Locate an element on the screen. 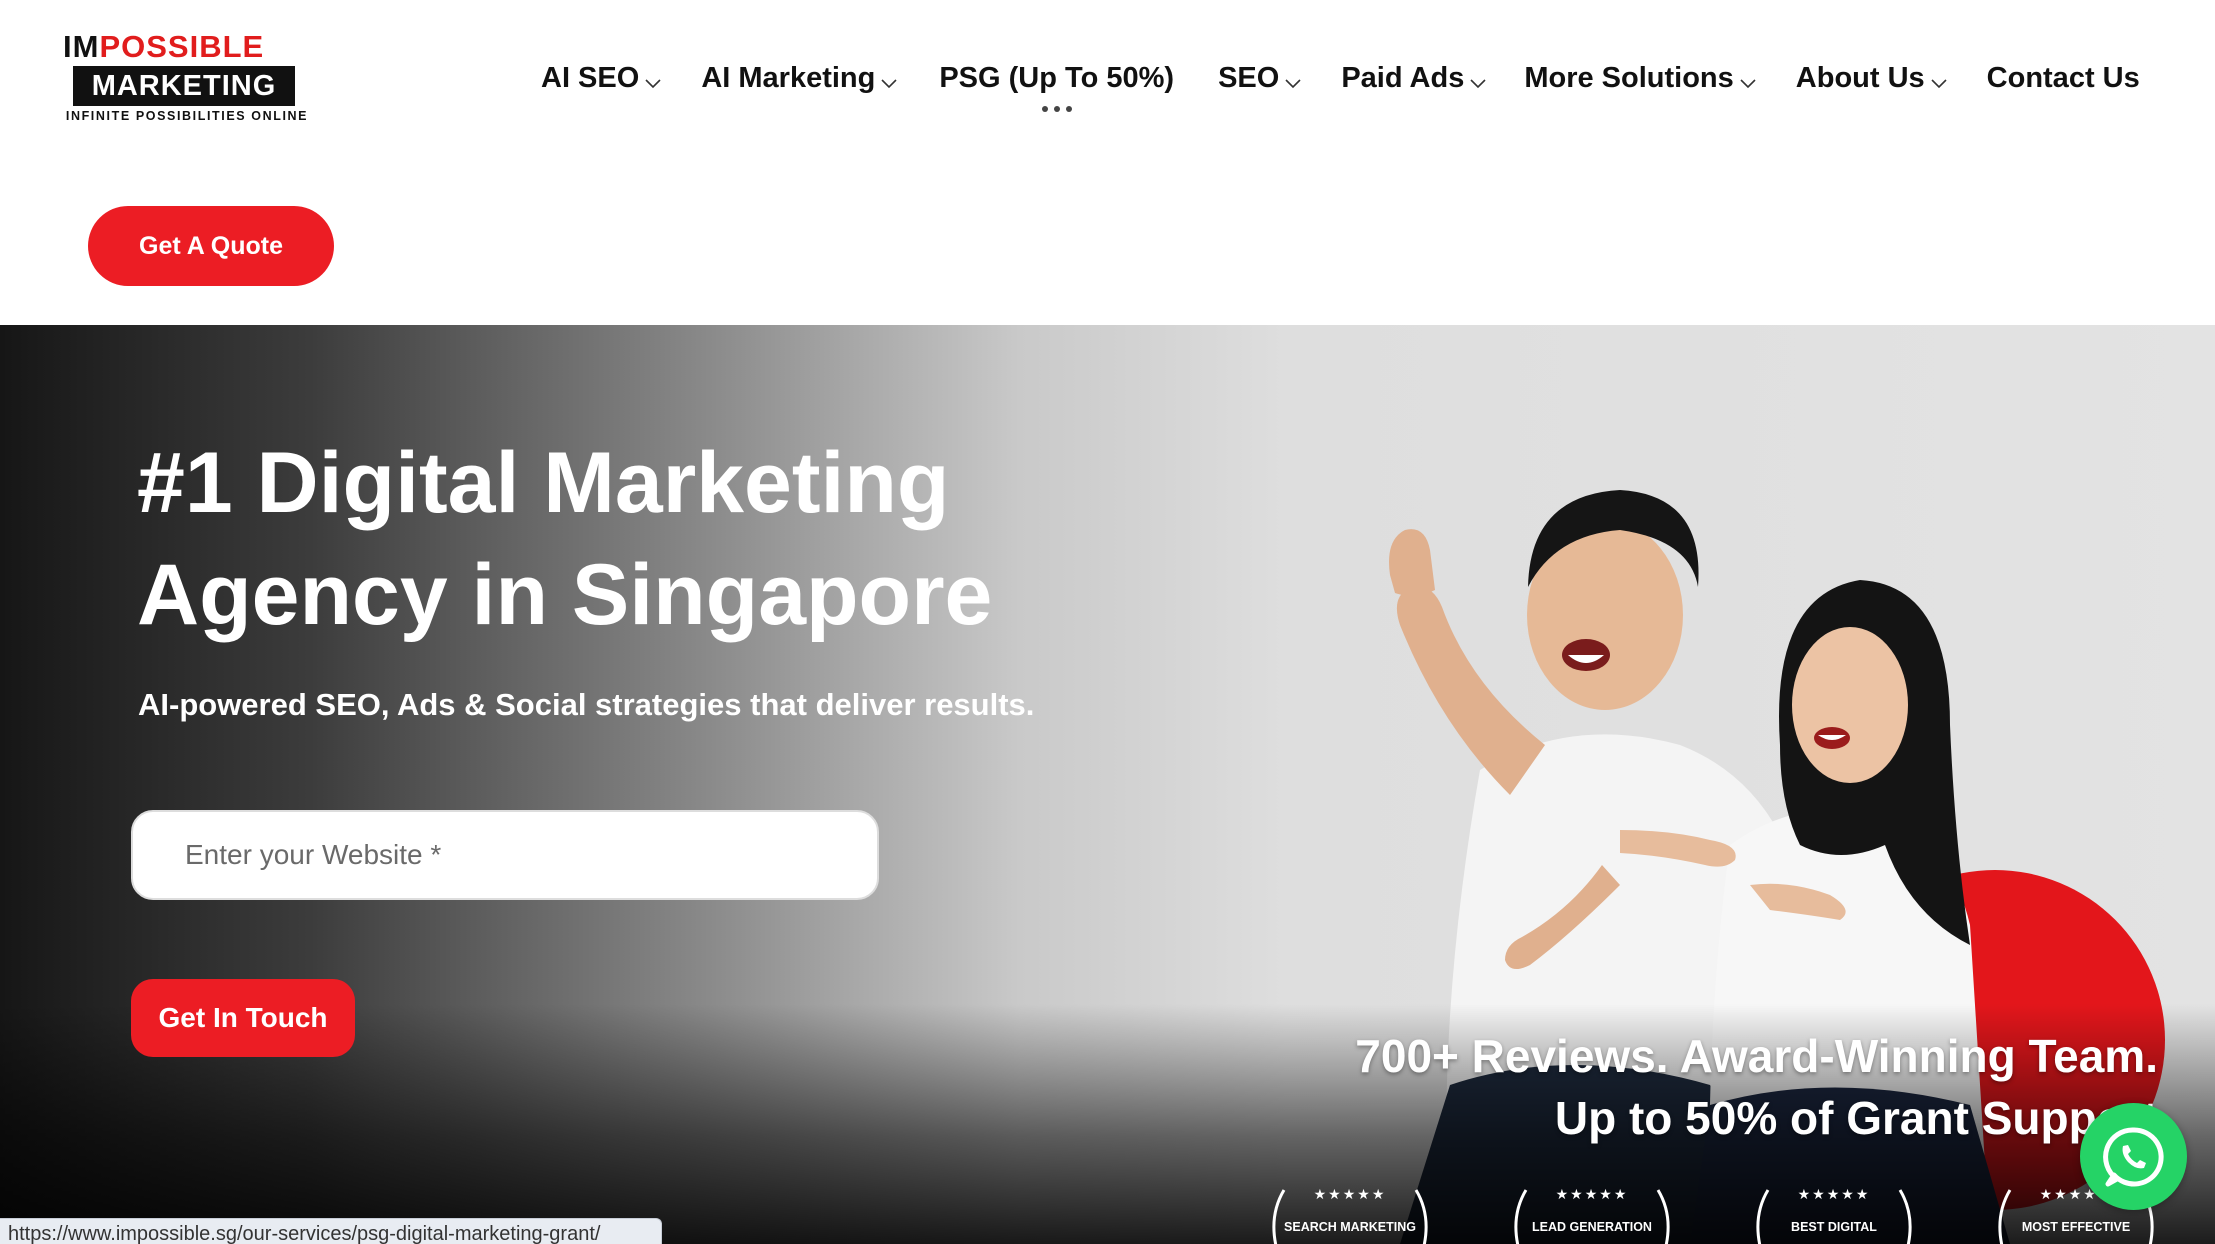  nav-item-psg: PSG (Up To 50%) is located at coordinates (1057, 86).